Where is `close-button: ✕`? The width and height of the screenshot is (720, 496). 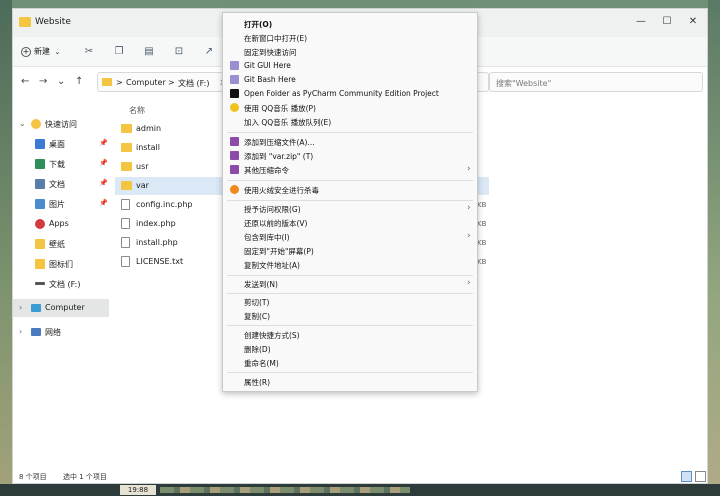
close-button: ✕ is located at coordinates (693, 22).